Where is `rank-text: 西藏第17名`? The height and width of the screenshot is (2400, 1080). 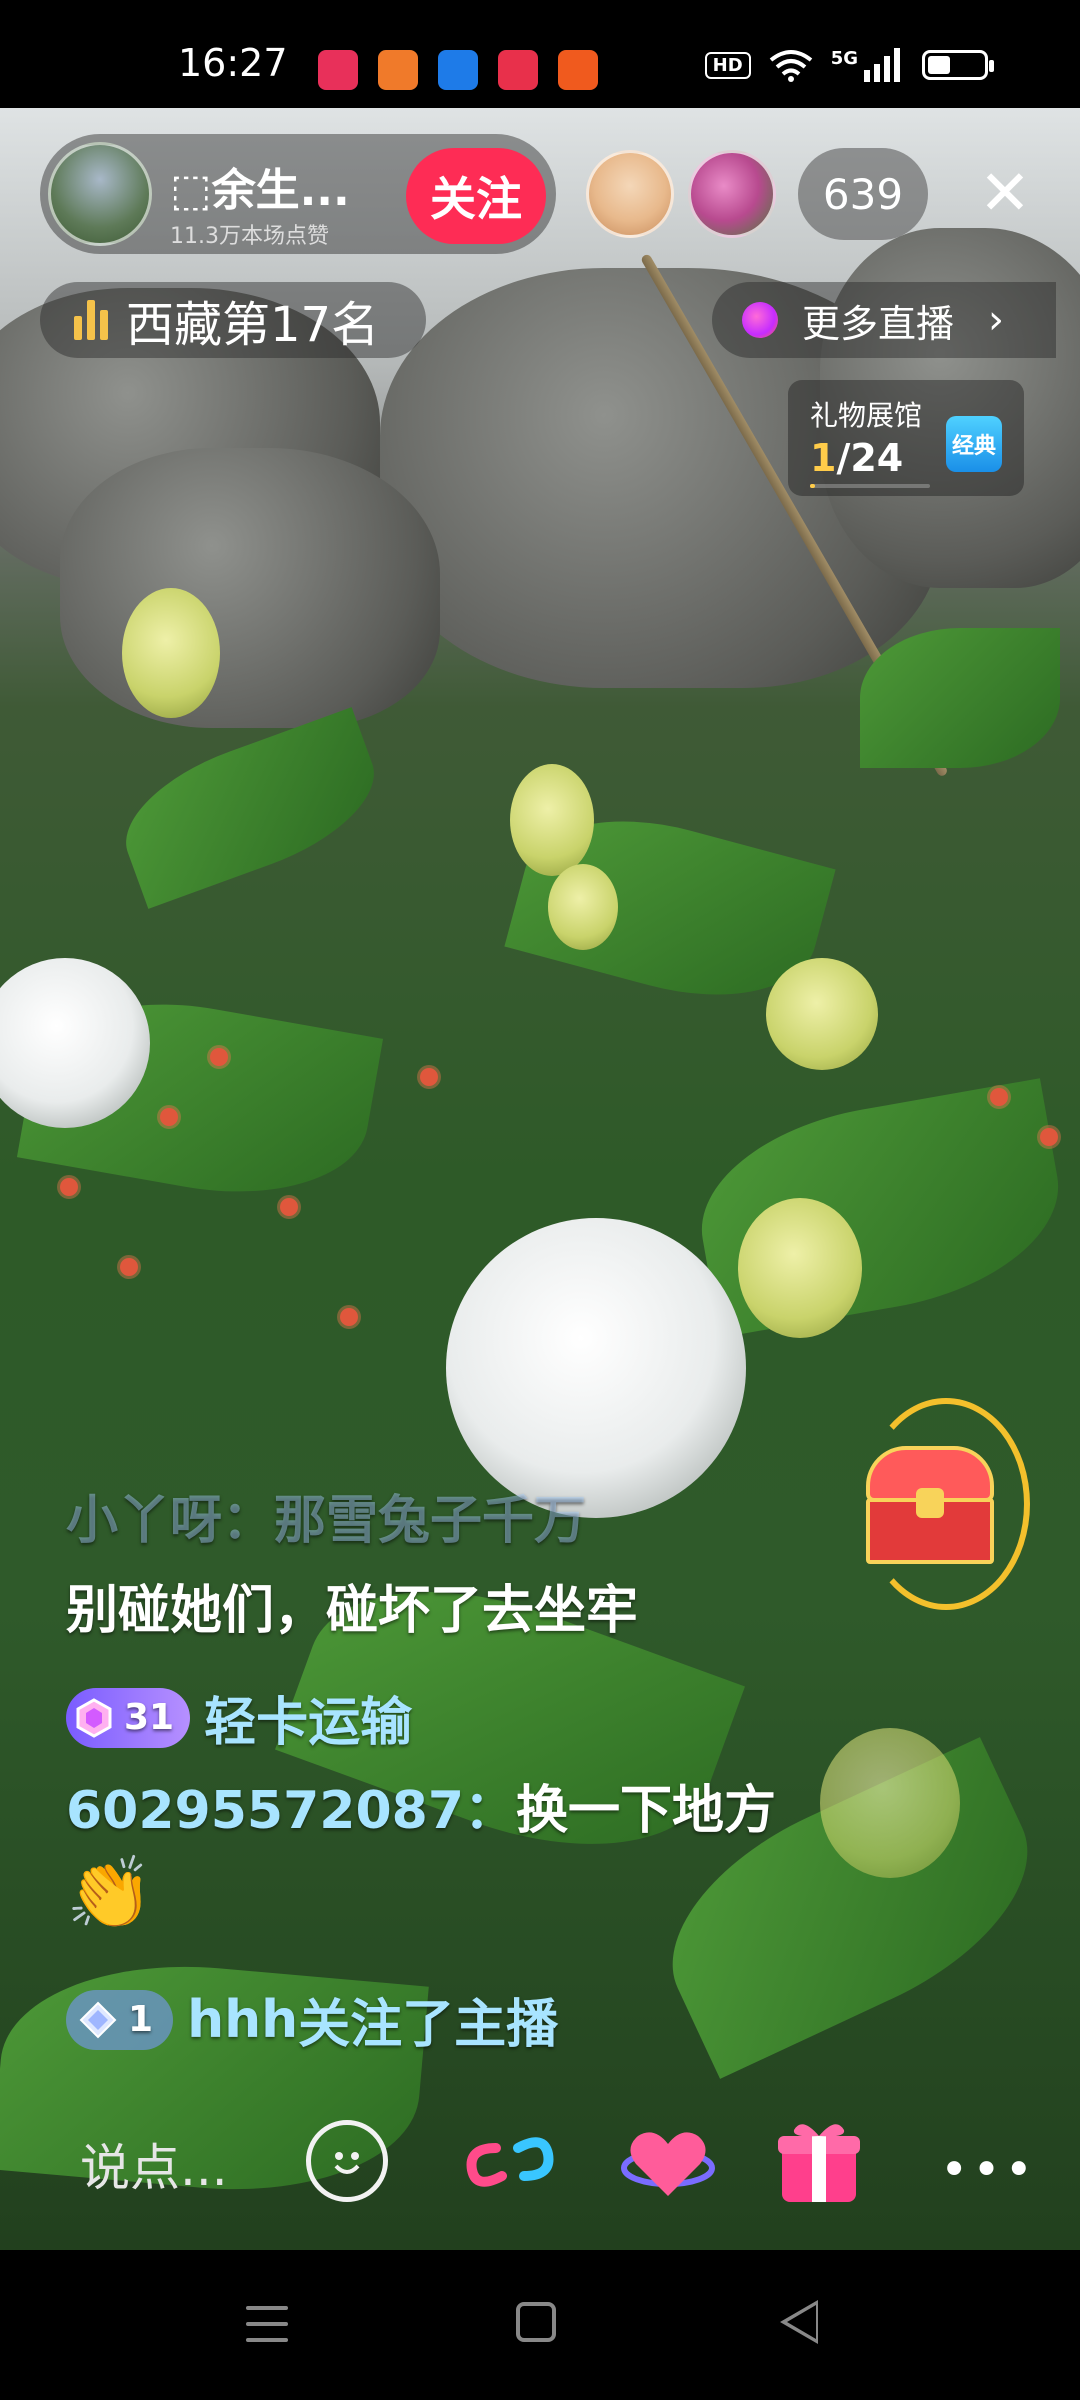
rank-text: 西藏第17名 is located at coordinates (253, 325).